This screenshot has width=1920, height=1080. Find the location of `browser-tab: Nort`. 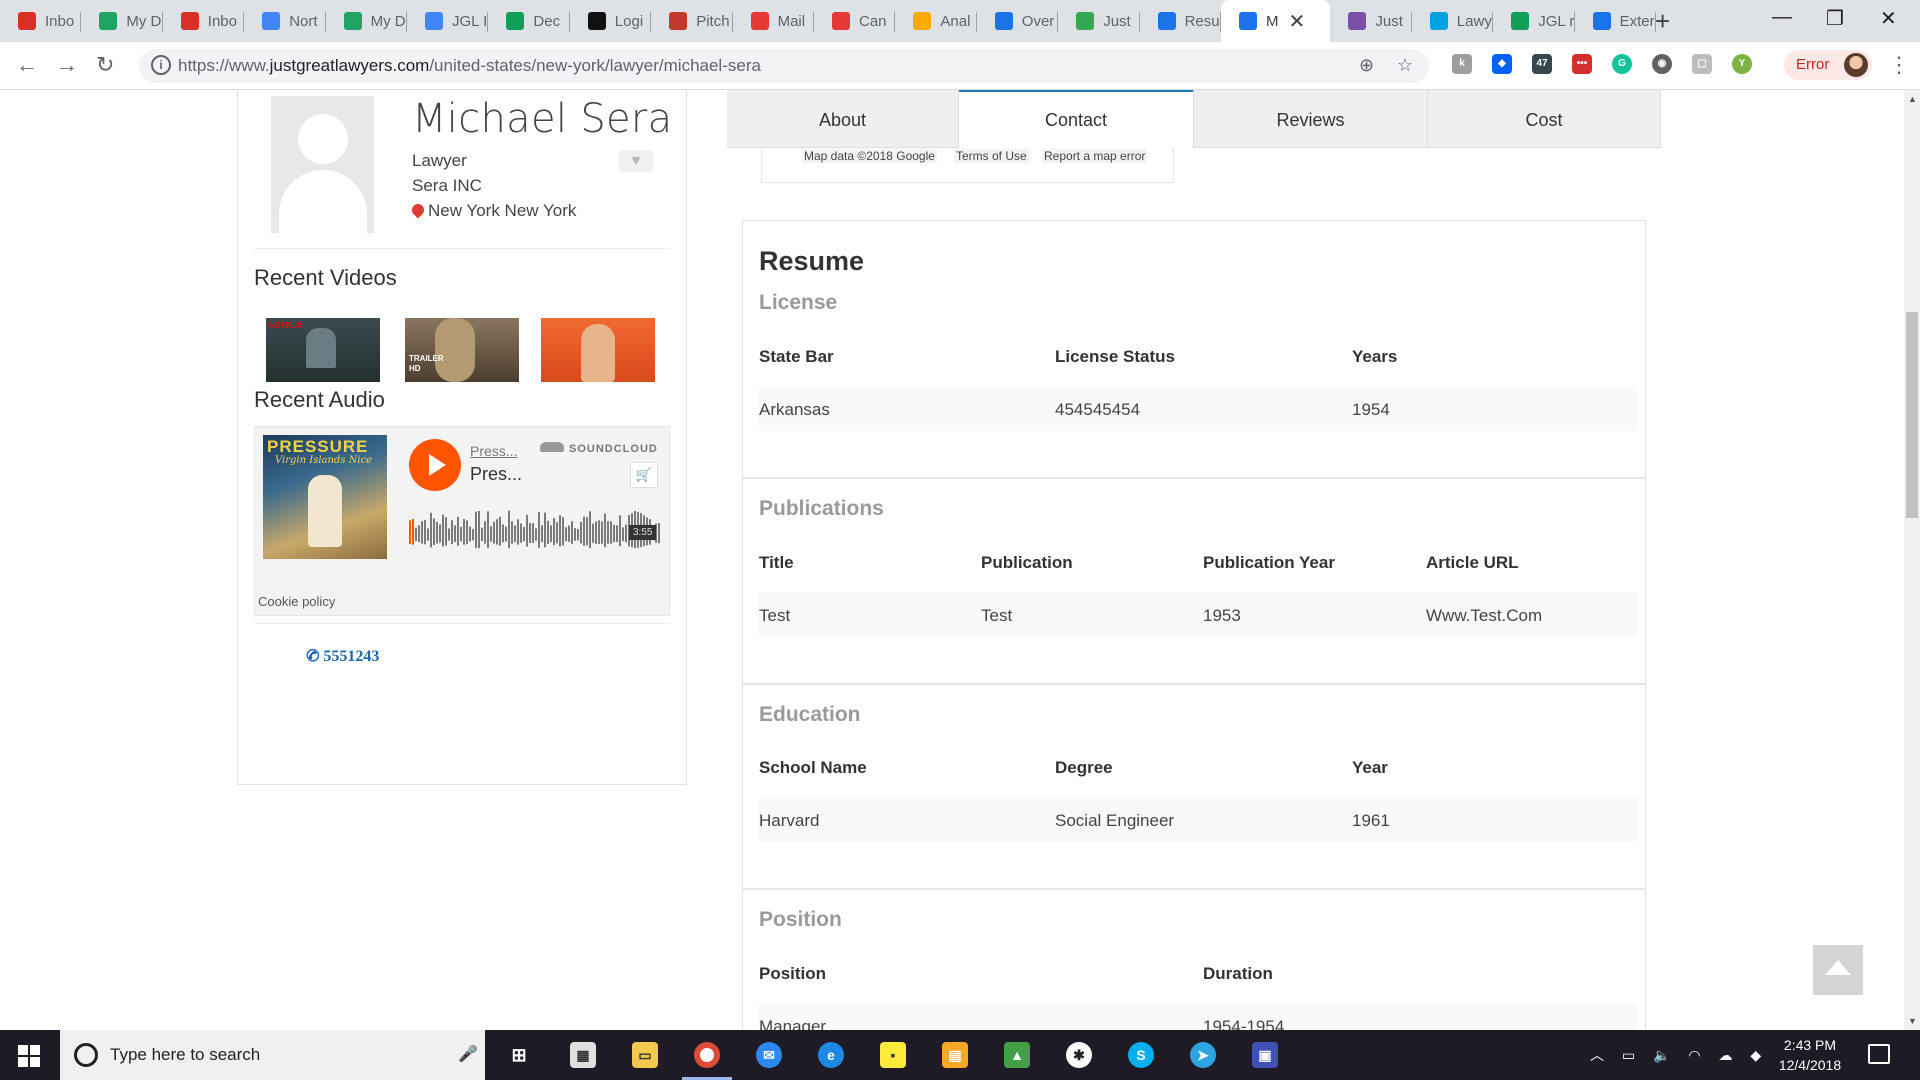

browser-tab: Nort is located at coordinates (285, 21).